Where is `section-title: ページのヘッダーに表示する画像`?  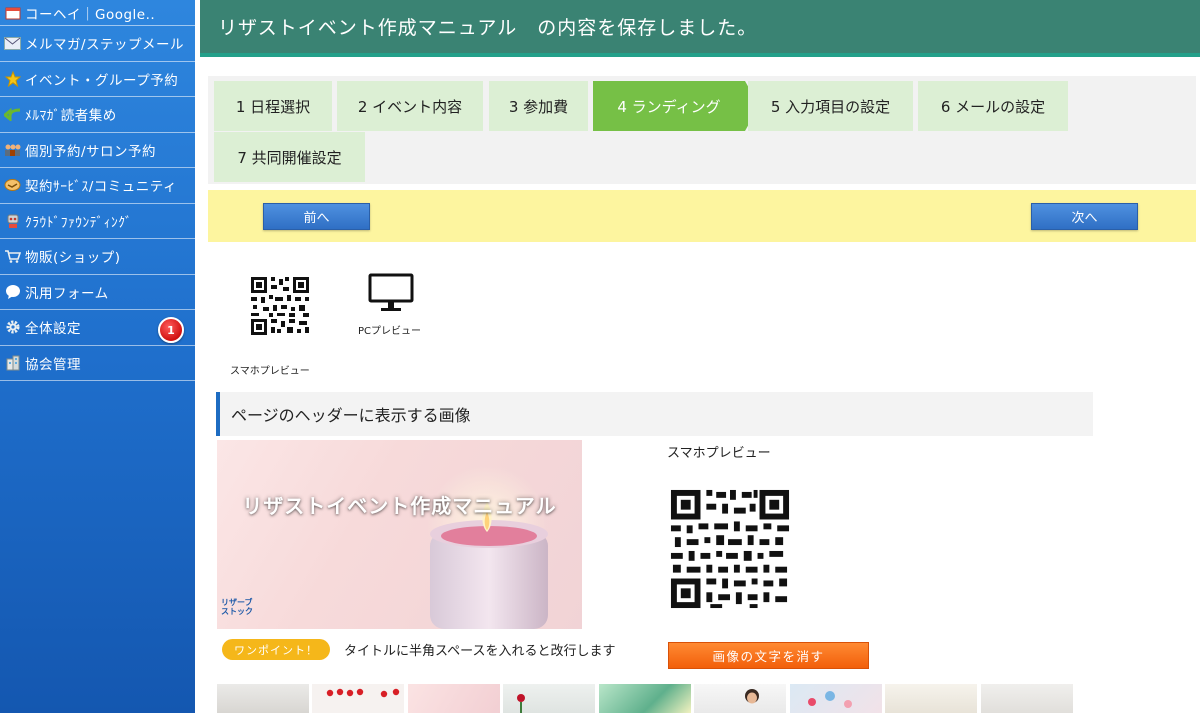 section-title: ページのヘッダーに表示する画像 is located at coordinates (654, 414).